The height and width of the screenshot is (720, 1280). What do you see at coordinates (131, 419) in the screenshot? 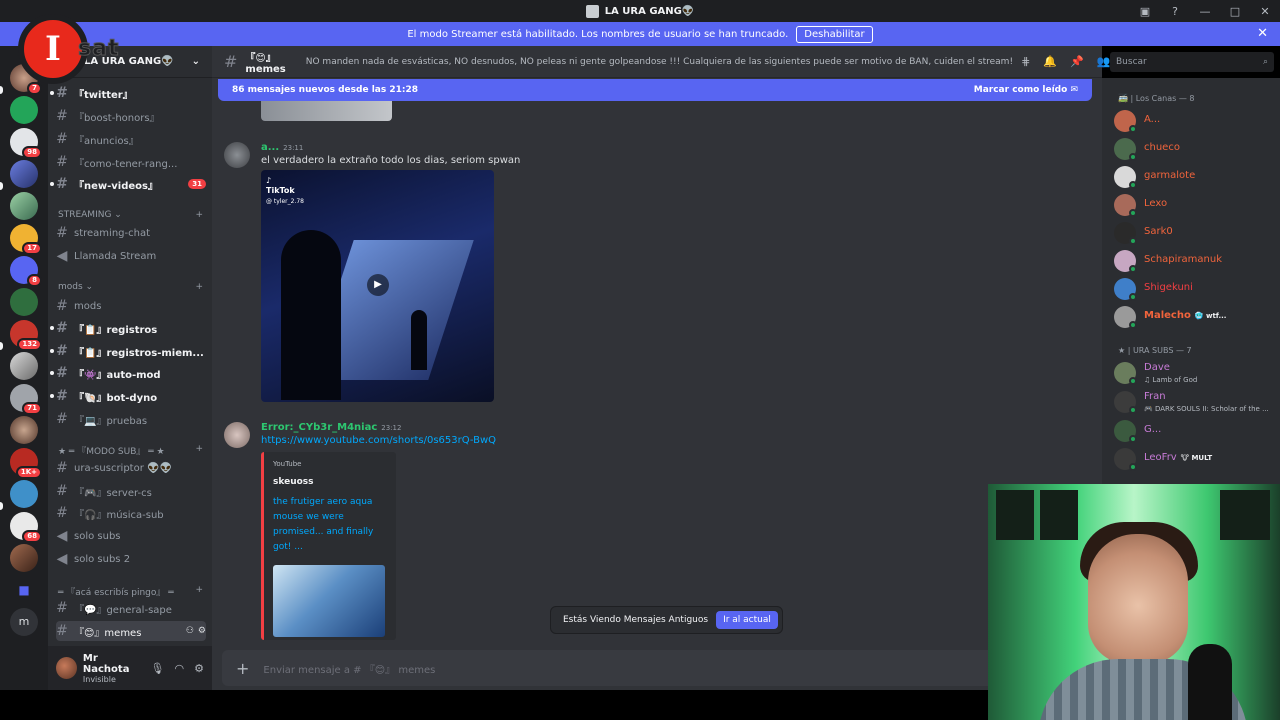
I see `channel-pruebas: # 『💻』pruebas` at bounding box center [131, 419].